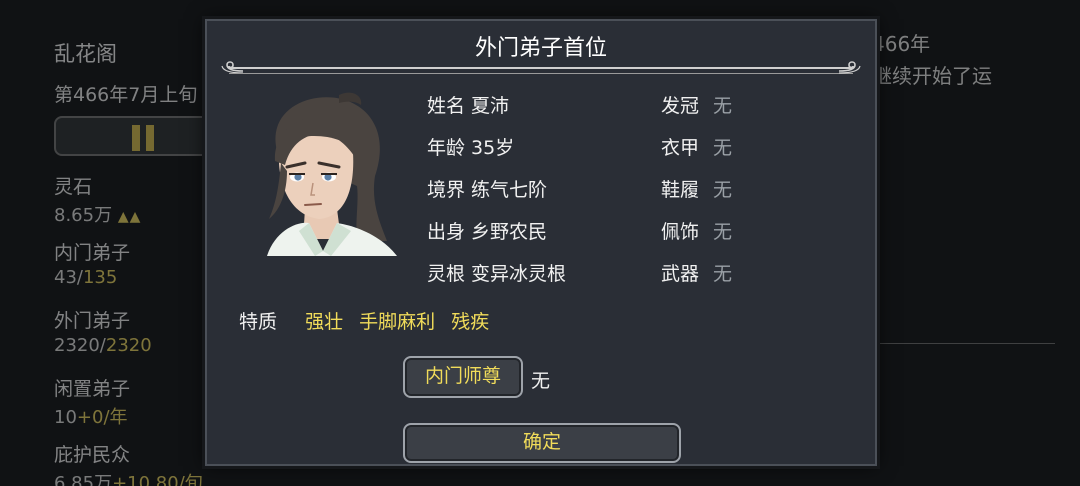  What do you see at coordinates (129, 217) in the screenshot?
I see `increase-arrows-icon: ▲▲` at bounding box center [129, 217].